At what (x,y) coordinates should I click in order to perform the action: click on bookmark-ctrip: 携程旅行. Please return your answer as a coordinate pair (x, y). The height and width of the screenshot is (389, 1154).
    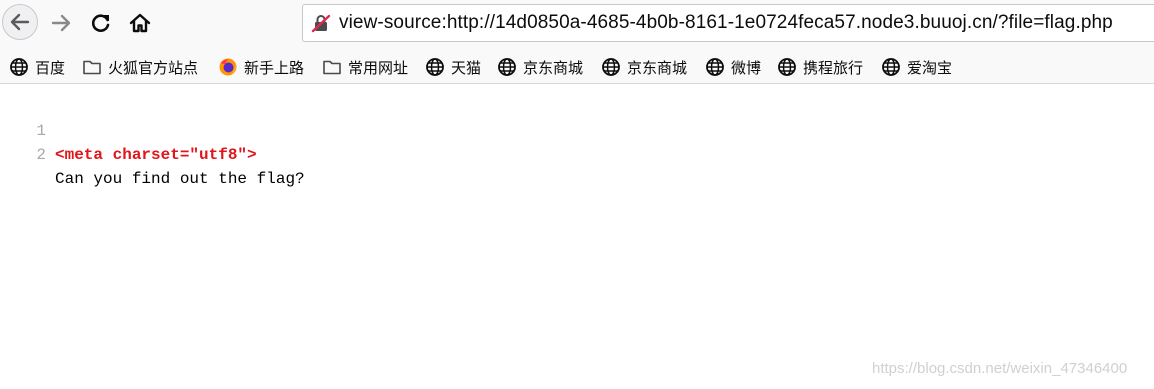
    Looking at the image, I should click on (820, 67).